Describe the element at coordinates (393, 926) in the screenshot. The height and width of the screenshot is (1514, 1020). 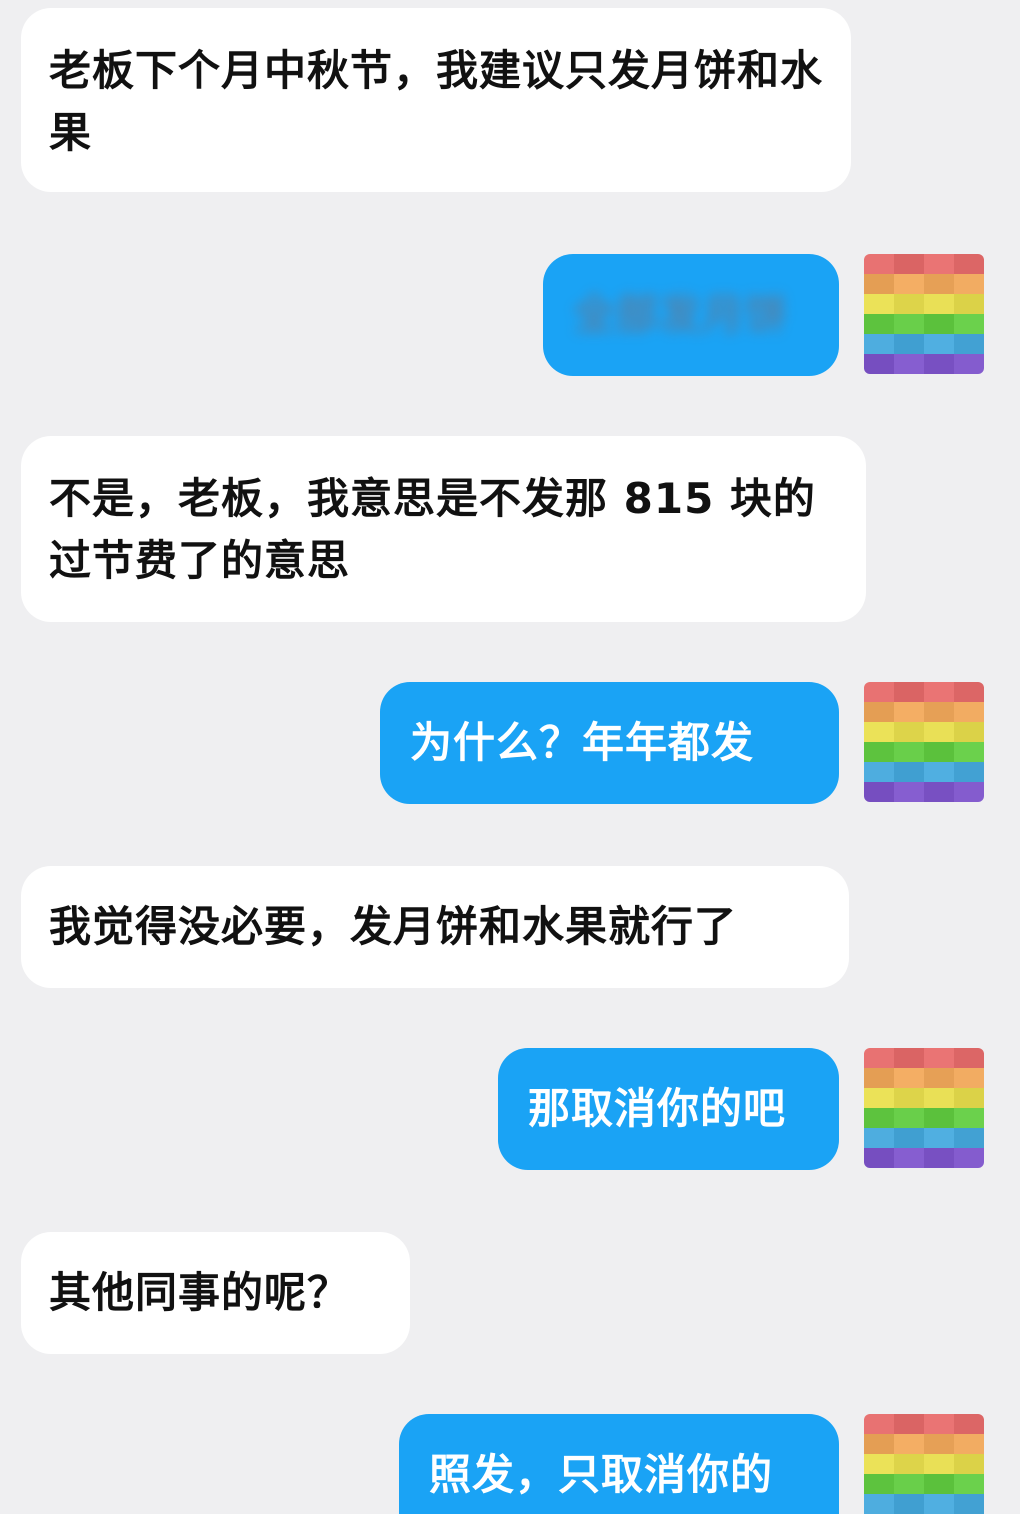
I see `message-text: 我觉得没必要，发月饼和水果就行了` at that location.